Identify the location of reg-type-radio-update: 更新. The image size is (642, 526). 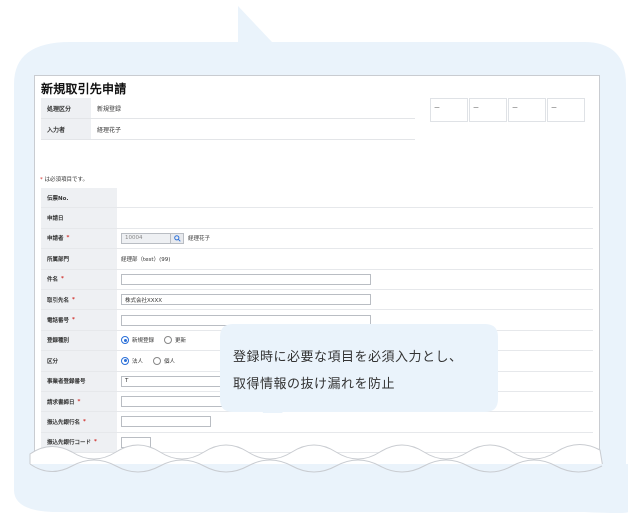
(175, 340).